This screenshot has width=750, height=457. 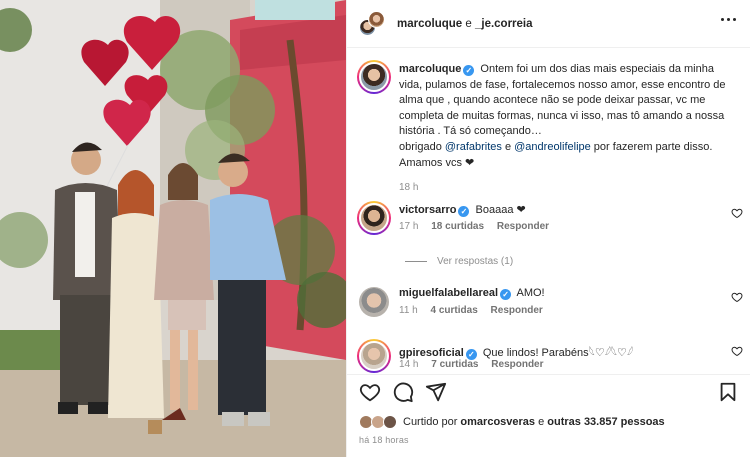 I want to click on comment-user: gpiresoficial, so click(x=431, y=353).